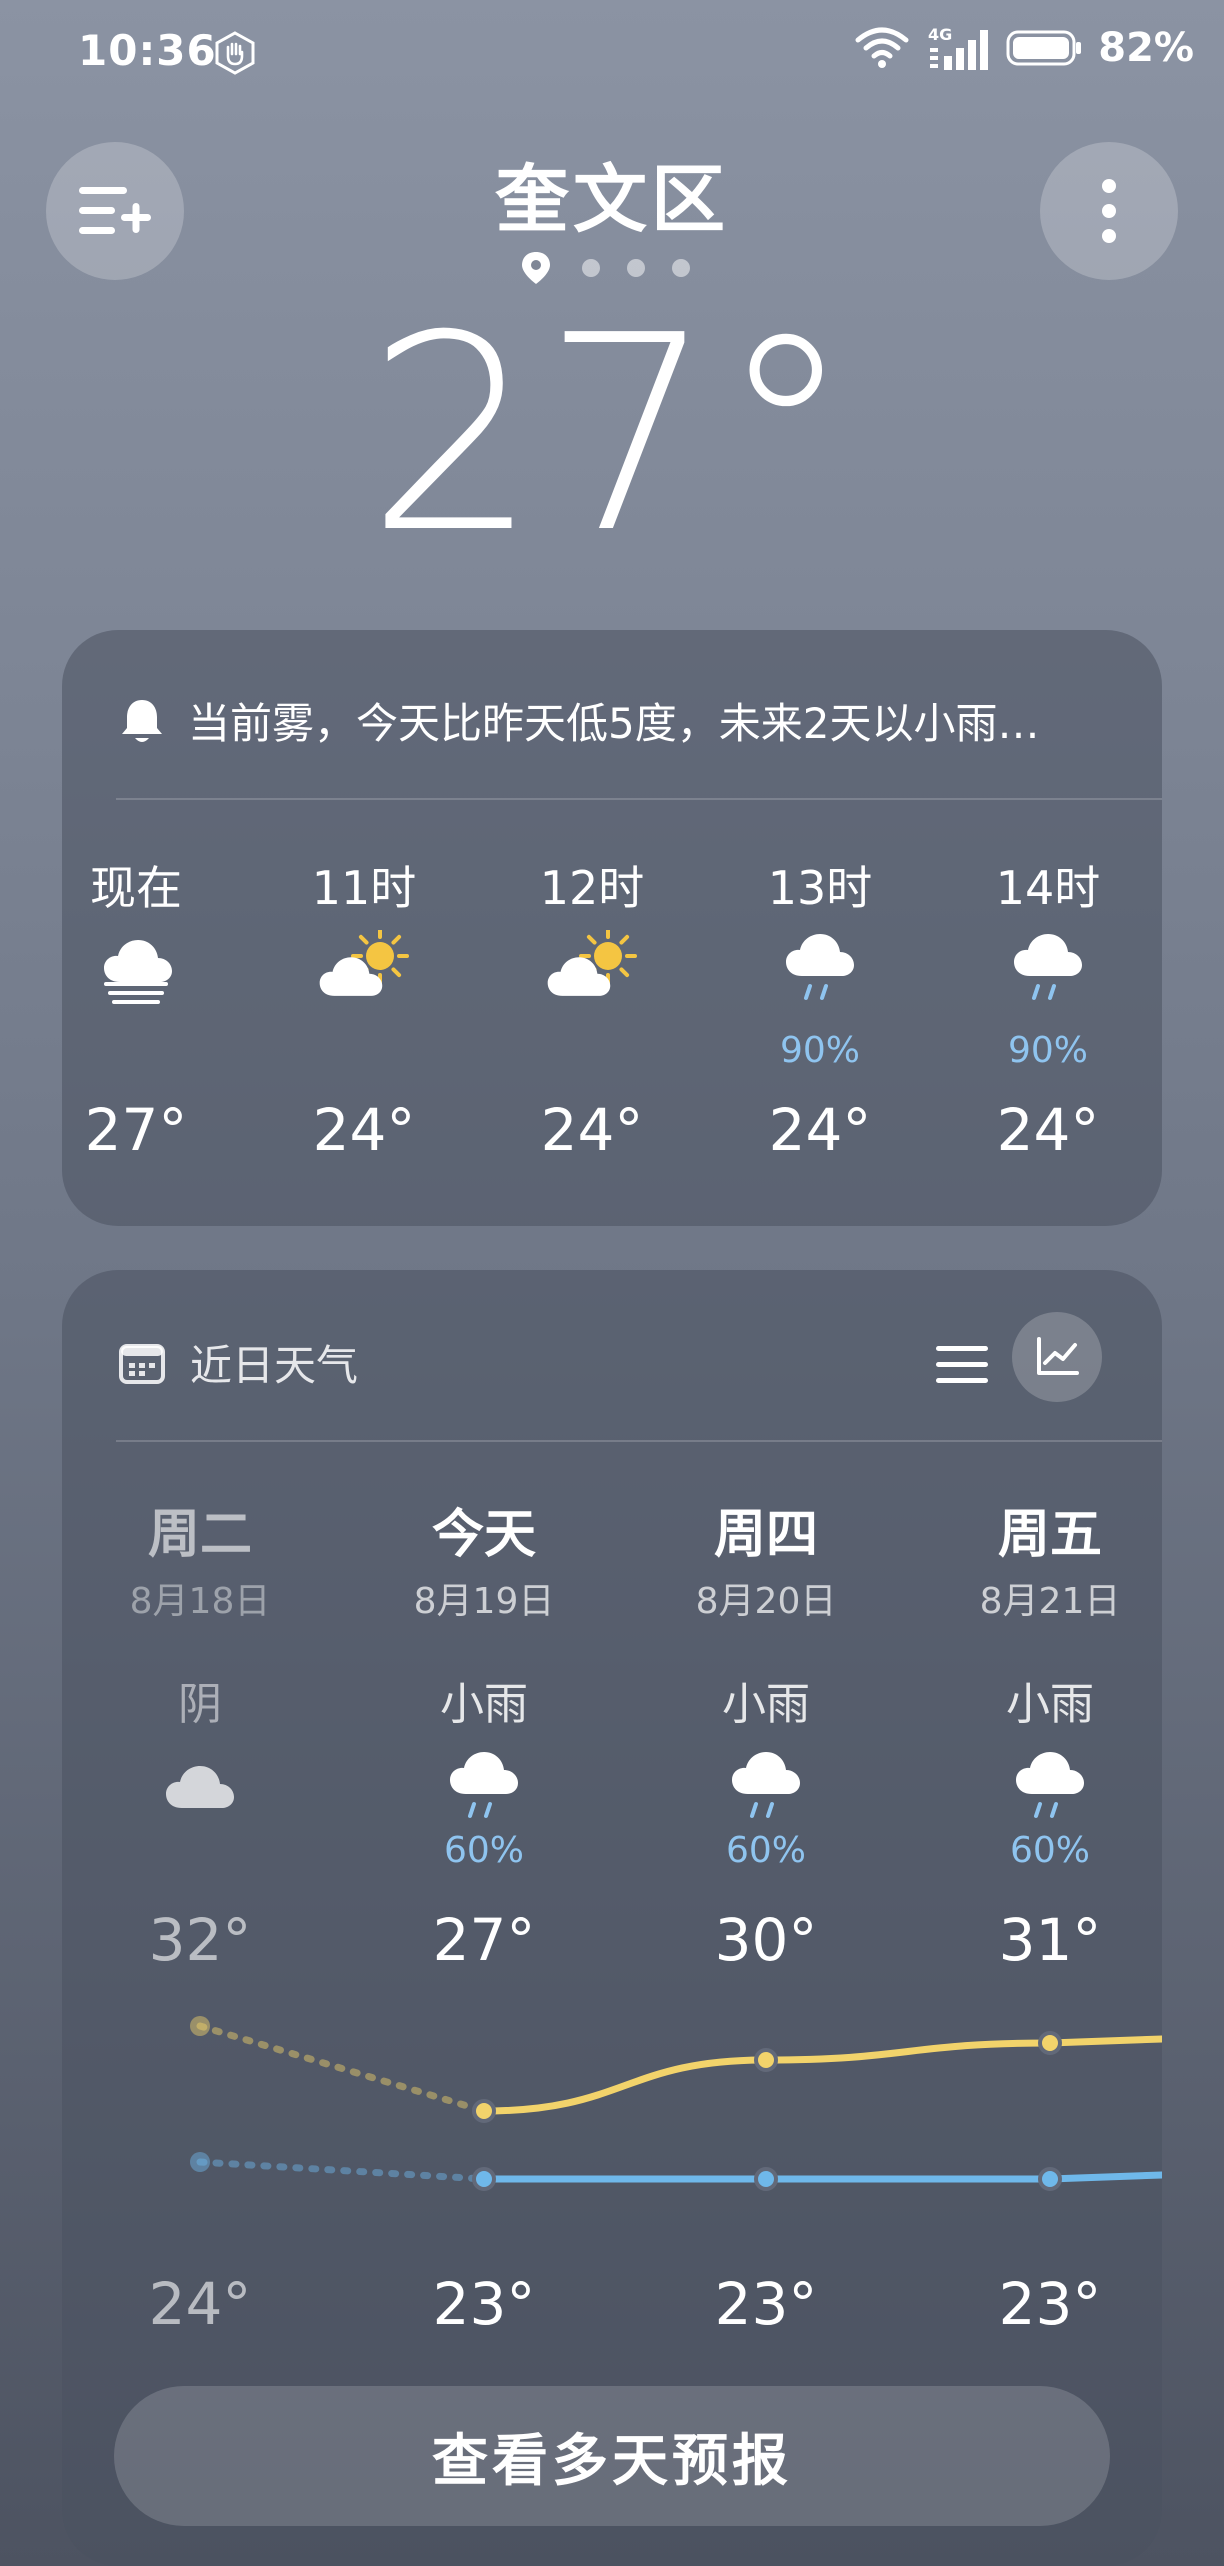  What do you see at coordinates (1146, 48) in the screenshot?
I see `battery-percent: 82%` at bounding box center [1146, 48].